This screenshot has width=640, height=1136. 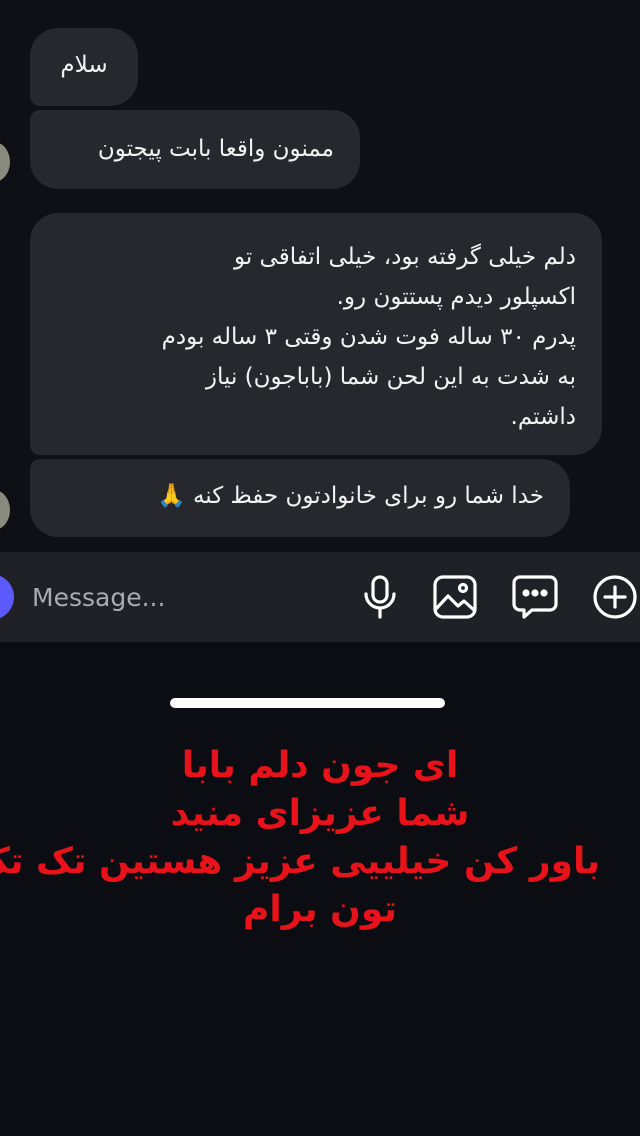 I want to click on message-line: به شدت به این لحن شما (باباجون) نیاز, so click(x=390, y=377).